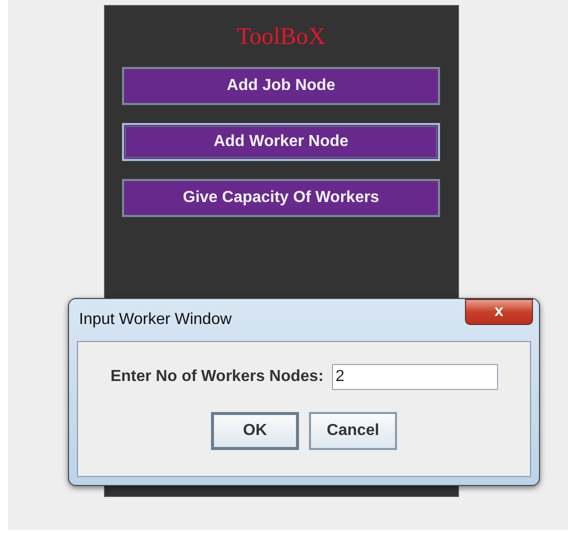 This screenshot has width=574, height=534. What do you see at coordinates (155, 320) in the screenshot?
I see `window-title: Input Worker Window` at bounding box center [155, 320].